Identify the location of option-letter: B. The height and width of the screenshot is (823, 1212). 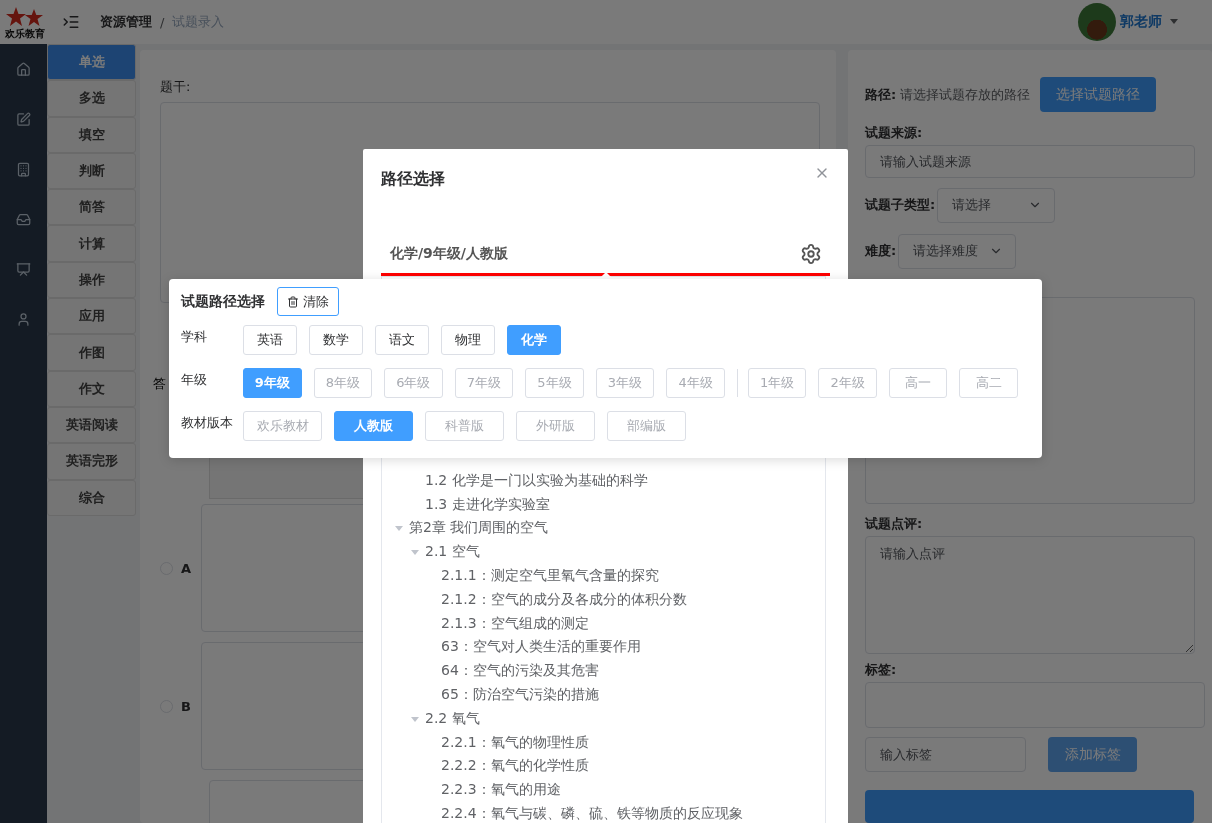
(186, 706).